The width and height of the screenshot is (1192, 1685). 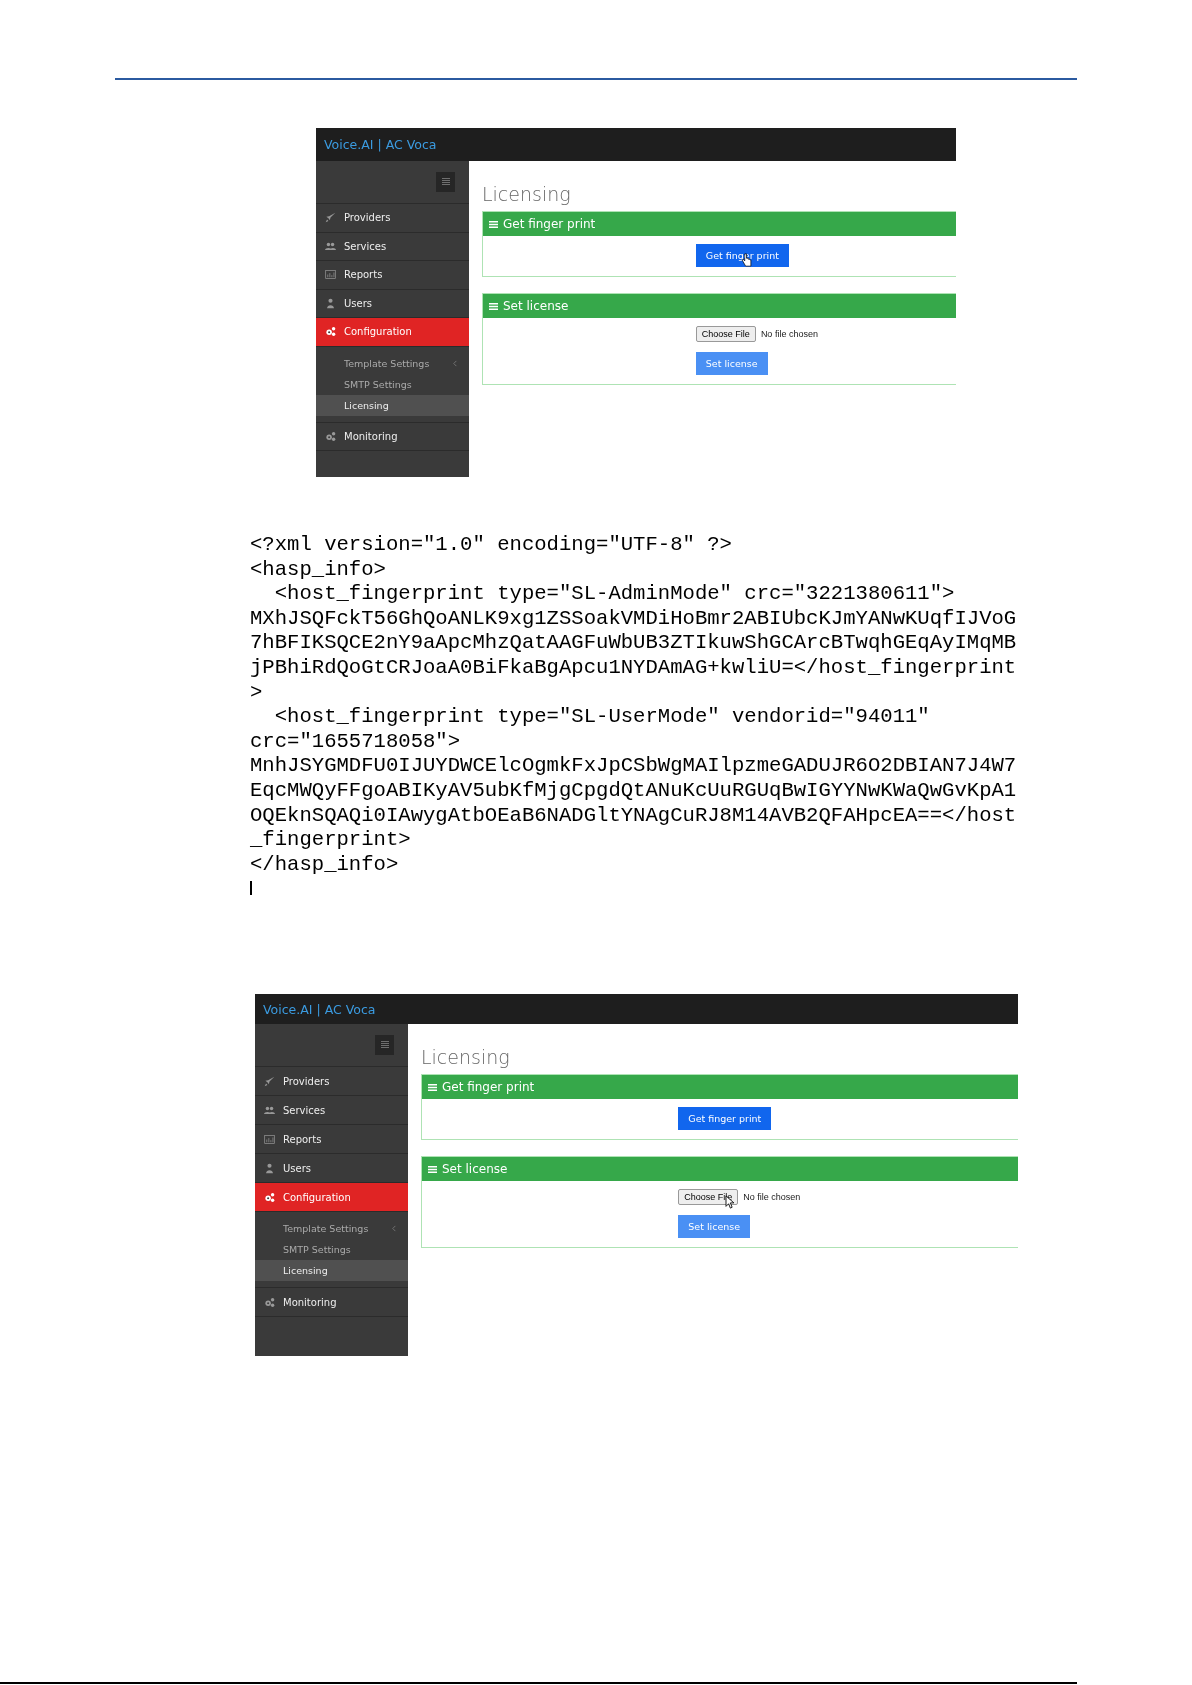 I want to click on code-line: <?xml version="1.0" encoding="UTF-8" ?>, so click(x=491, y=545).